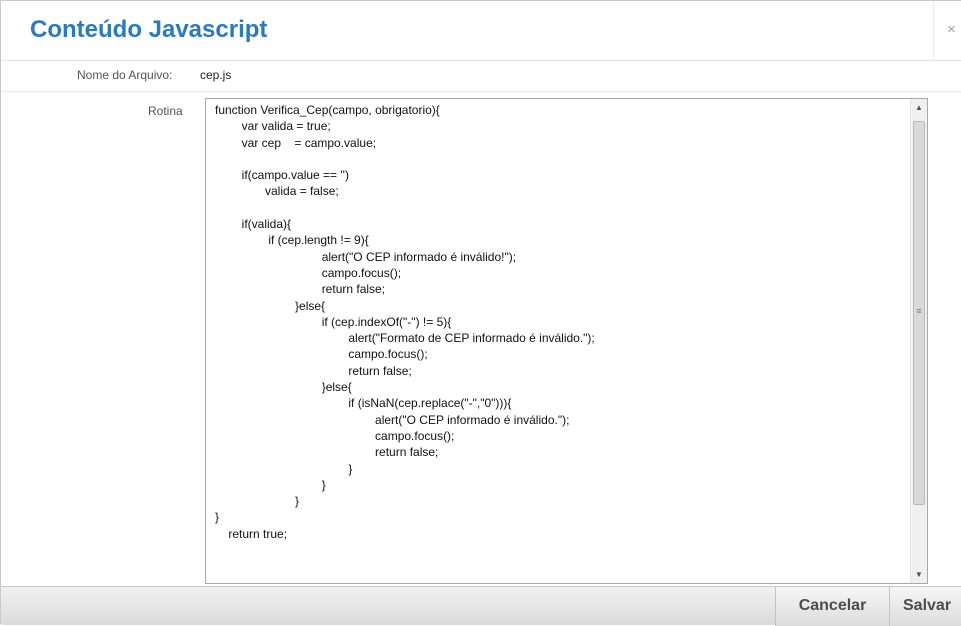 This screenshot has height=626, width=961. What do you see at coordinates (165, 111) in the screenshot?
I see `routine-label: Rotina` at bounding box center [165, 111].